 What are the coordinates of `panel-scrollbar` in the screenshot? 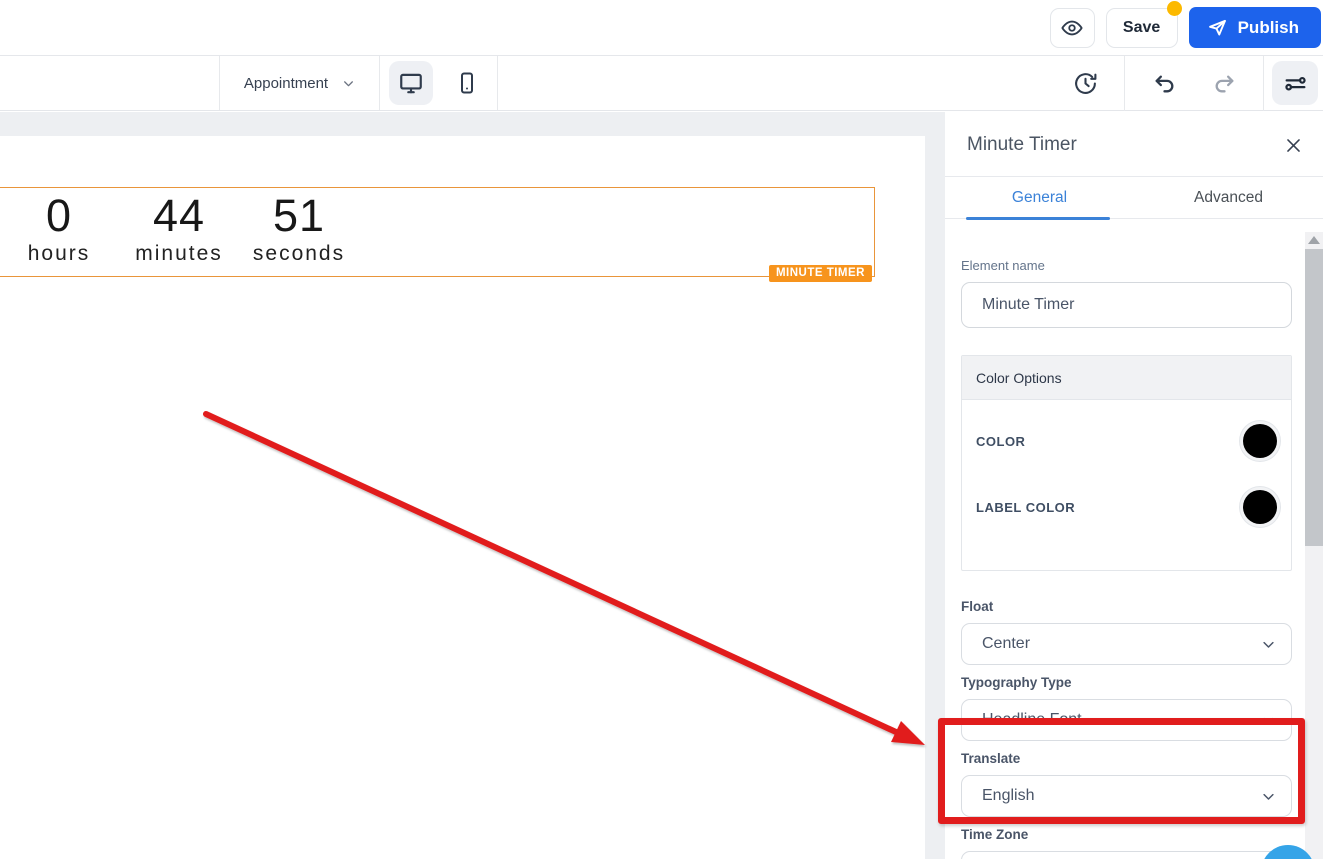 It's located at (1314, 545).